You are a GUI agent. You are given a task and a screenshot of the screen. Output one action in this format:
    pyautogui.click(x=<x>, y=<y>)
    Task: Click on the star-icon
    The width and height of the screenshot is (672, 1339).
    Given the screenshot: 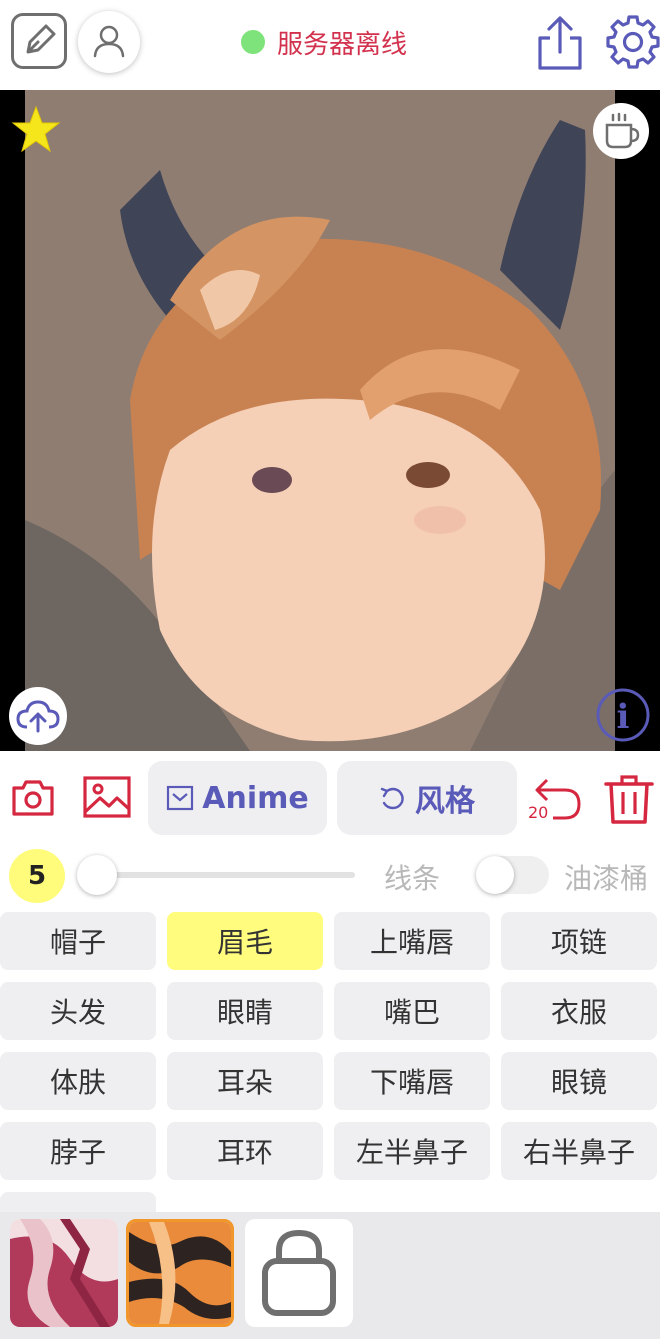 What is the action you would take?
    pyautogui.click(x=36, y=129)
    